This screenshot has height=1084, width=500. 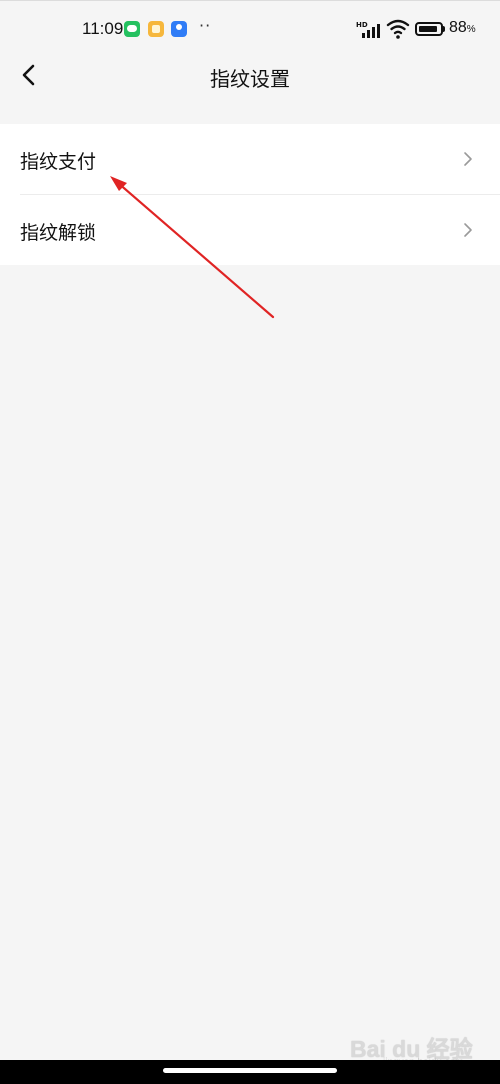 I want to click on status-bar: 11:09 ·· HD 88%, so click(x=250, y=26).